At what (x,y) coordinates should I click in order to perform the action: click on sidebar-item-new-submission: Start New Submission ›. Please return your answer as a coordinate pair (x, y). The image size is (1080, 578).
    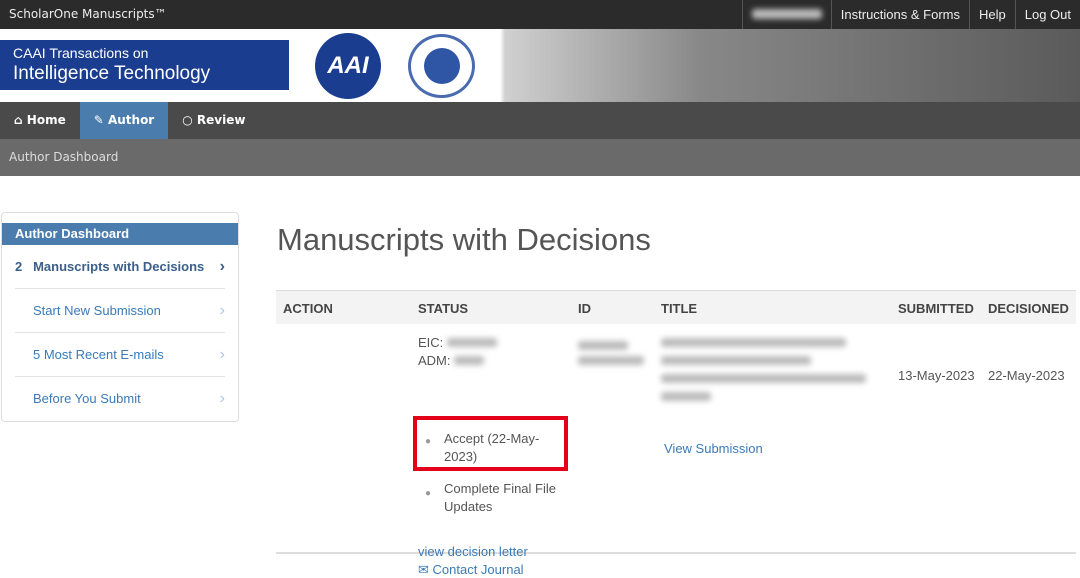
    Looking at the image, I should click on (120, 311).